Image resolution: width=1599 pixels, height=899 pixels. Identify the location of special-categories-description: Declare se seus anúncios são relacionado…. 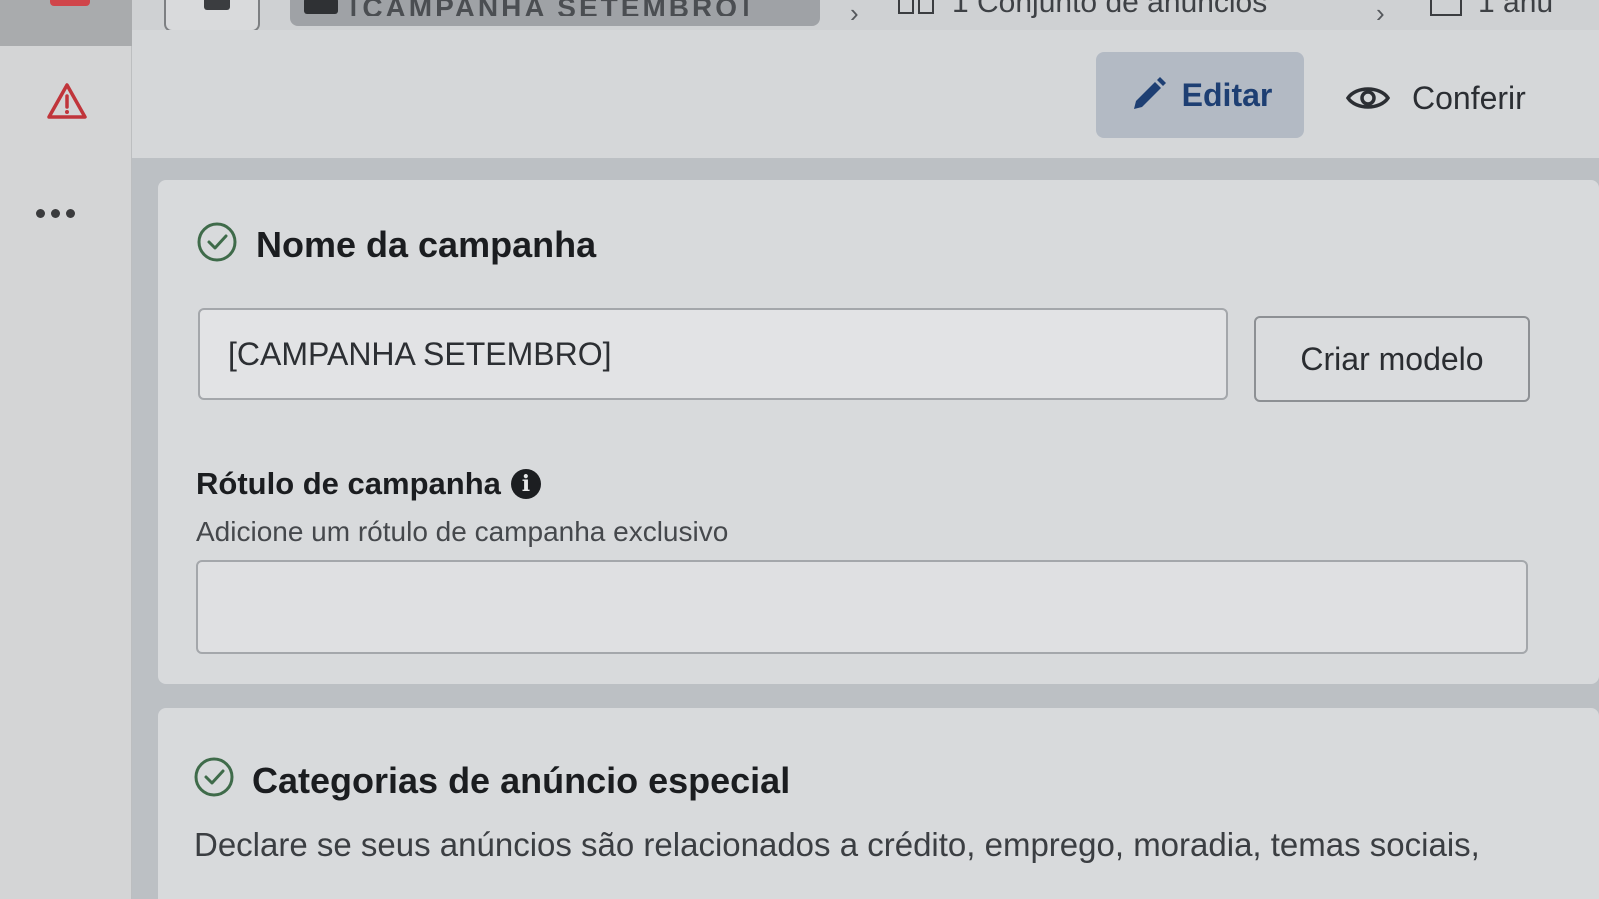
(837, 844).